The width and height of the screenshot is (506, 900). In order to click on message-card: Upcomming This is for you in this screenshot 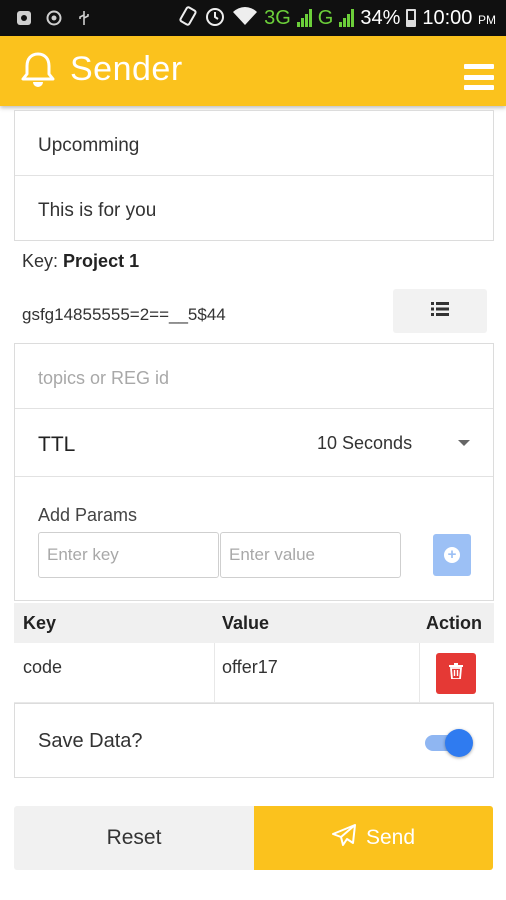, I will do `click(254, 175)`.